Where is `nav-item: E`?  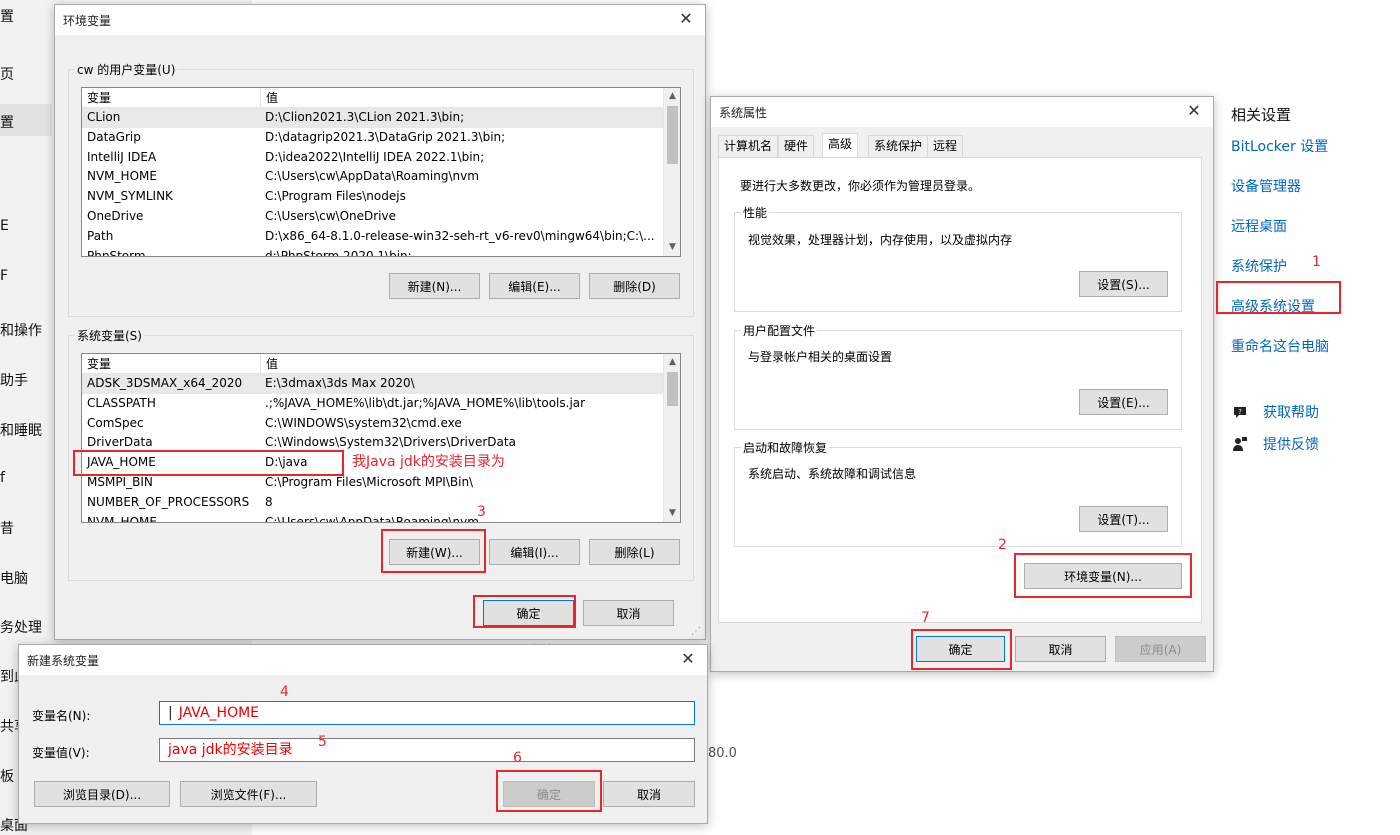 nav-item: E is located at coordinates (4, 226).